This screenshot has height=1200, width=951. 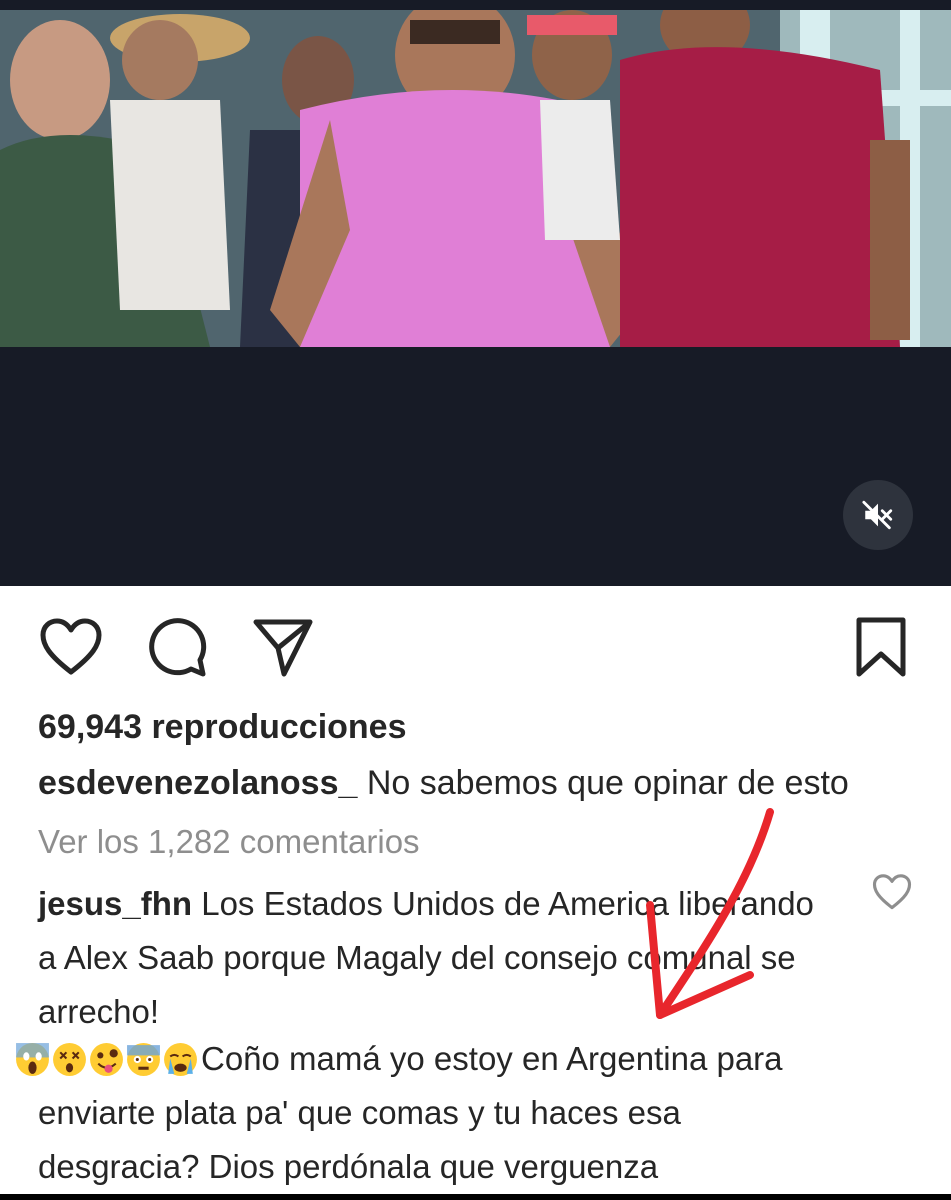 What do you see at coordinates (607, 783) in the screenshot?
I see `caption-text: No sabemos que opinar de esto` at bounding box center [607, 783].